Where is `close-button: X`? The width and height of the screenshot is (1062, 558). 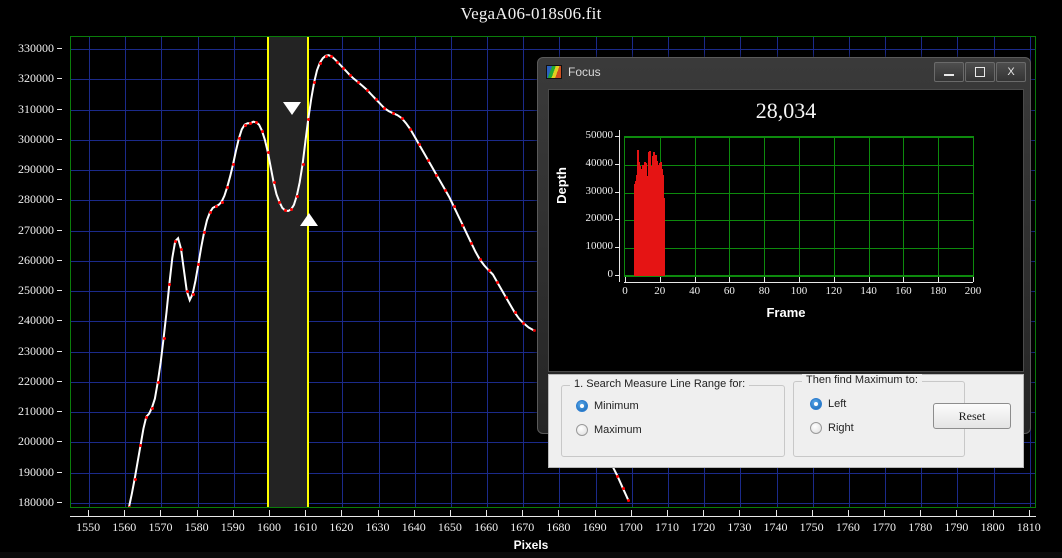
close-button: X is located at coordinates (1011, 71).